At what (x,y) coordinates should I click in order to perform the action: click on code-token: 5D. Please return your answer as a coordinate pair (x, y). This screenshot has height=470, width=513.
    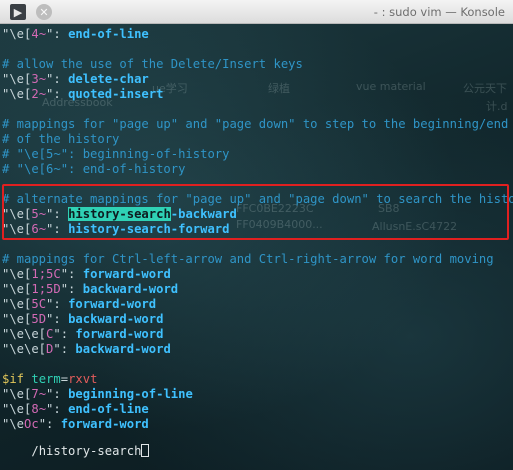
    Looking at the image, I should click on (39, 319).